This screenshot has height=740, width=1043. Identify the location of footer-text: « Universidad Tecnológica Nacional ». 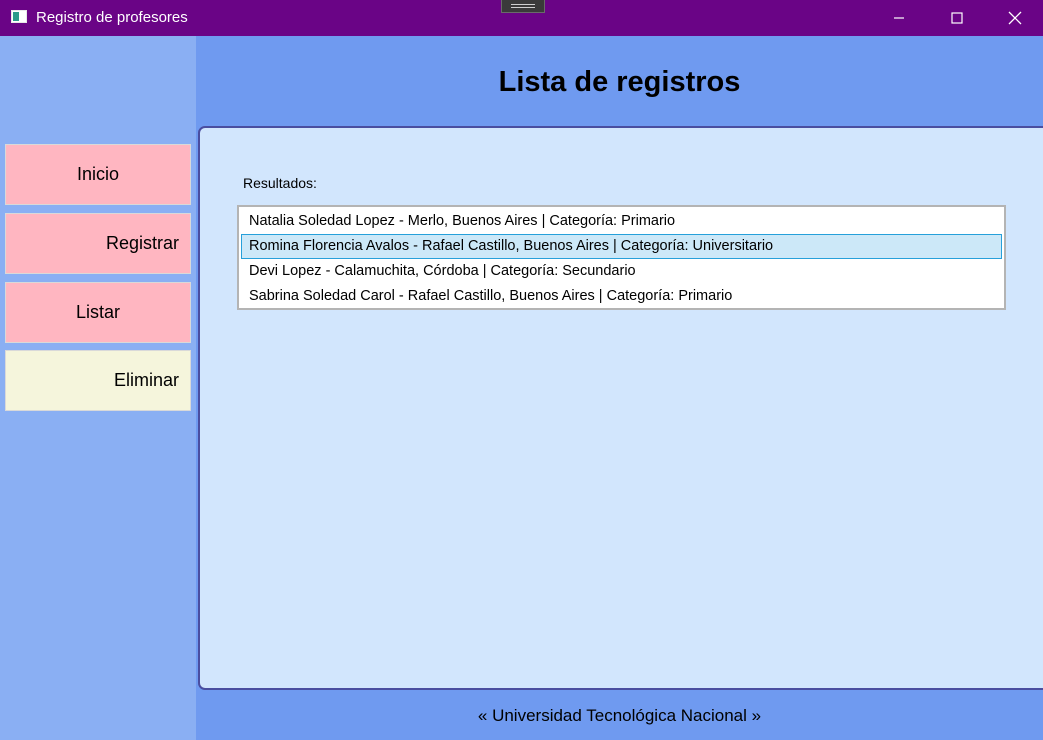
(619, 715).